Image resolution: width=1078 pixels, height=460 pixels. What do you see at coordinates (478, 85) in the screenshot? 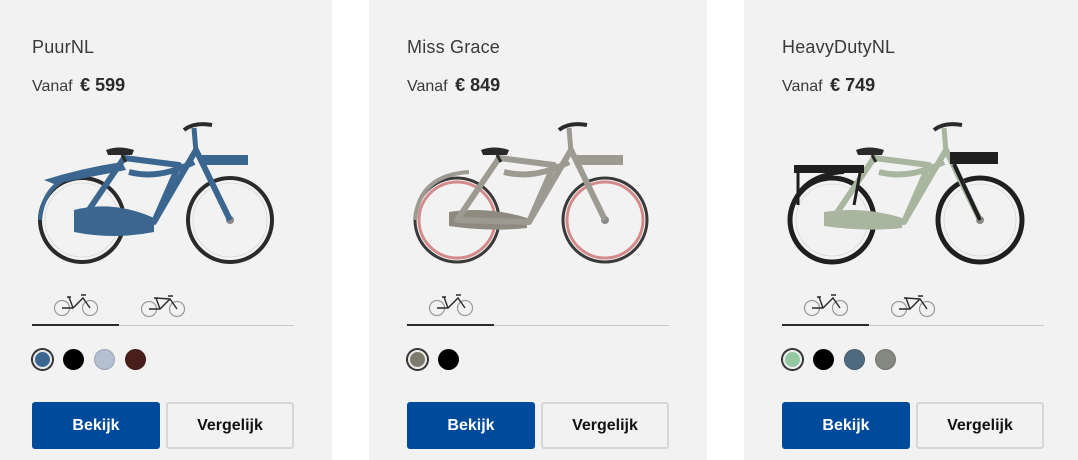
I see `product-price: € 849` at bounding box center [478, 85].